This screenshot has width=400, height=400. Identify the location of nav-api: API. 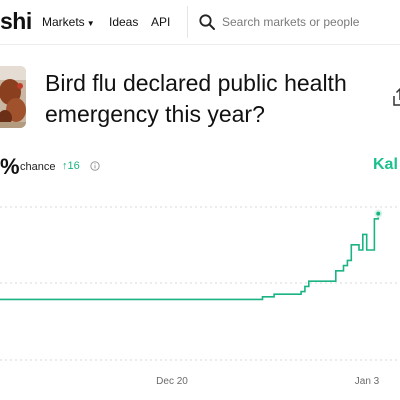
(160, 22).